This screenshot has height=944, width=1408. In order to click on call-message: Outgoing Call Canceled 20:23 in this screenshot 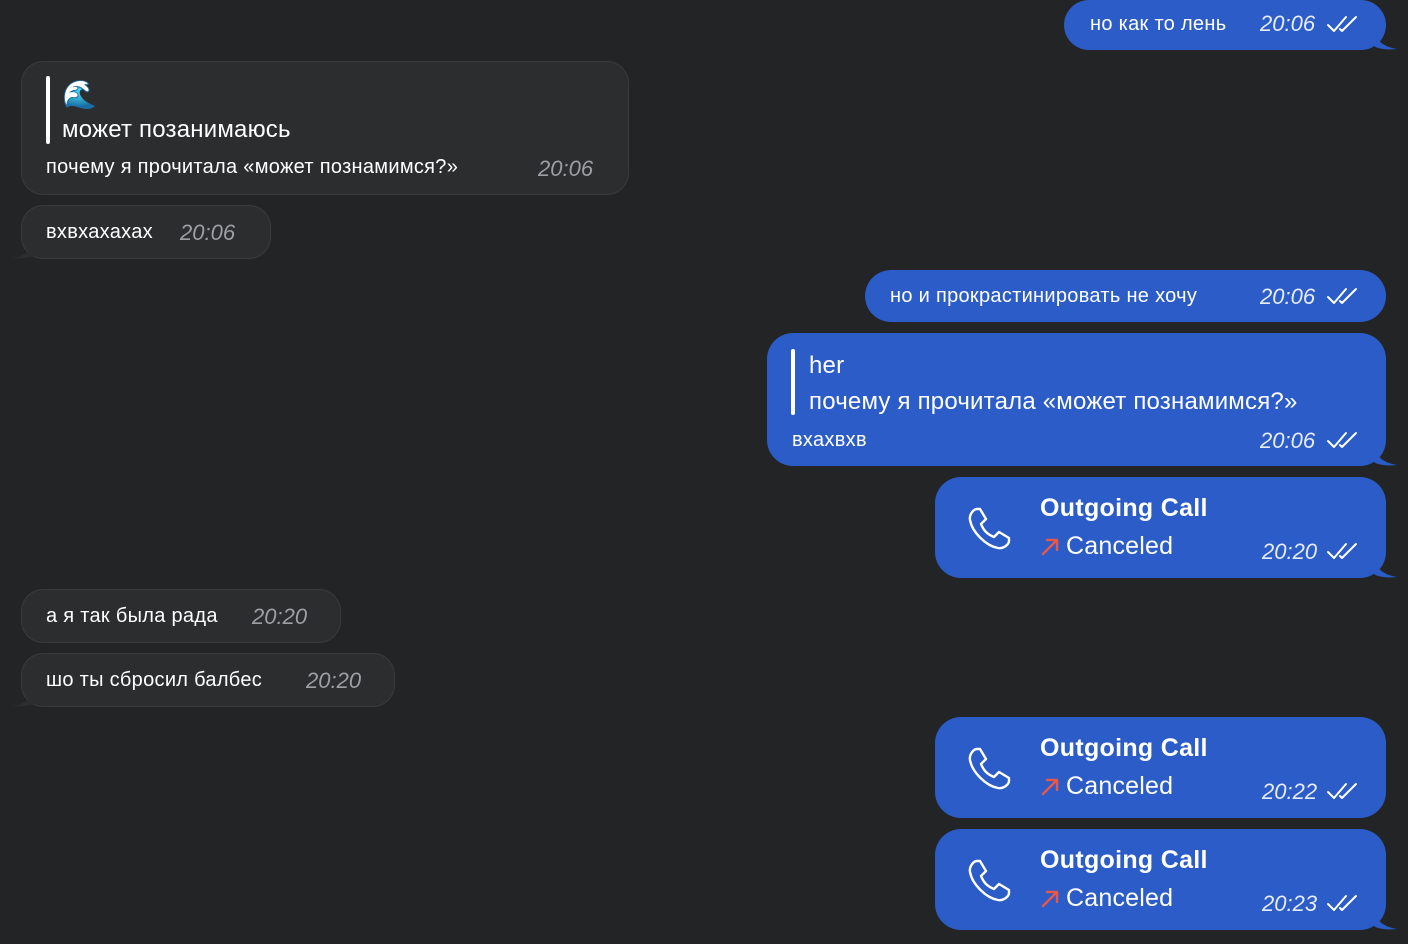, I will do `click(1160, 879)`.